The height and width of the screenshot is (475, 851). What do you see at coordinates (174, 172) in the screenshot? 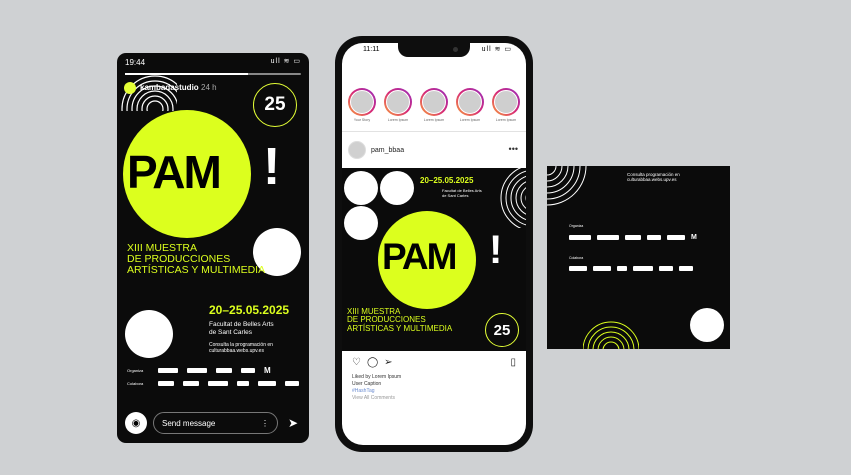
I see `pam-title: PAM` at bounding box center [174, 172].